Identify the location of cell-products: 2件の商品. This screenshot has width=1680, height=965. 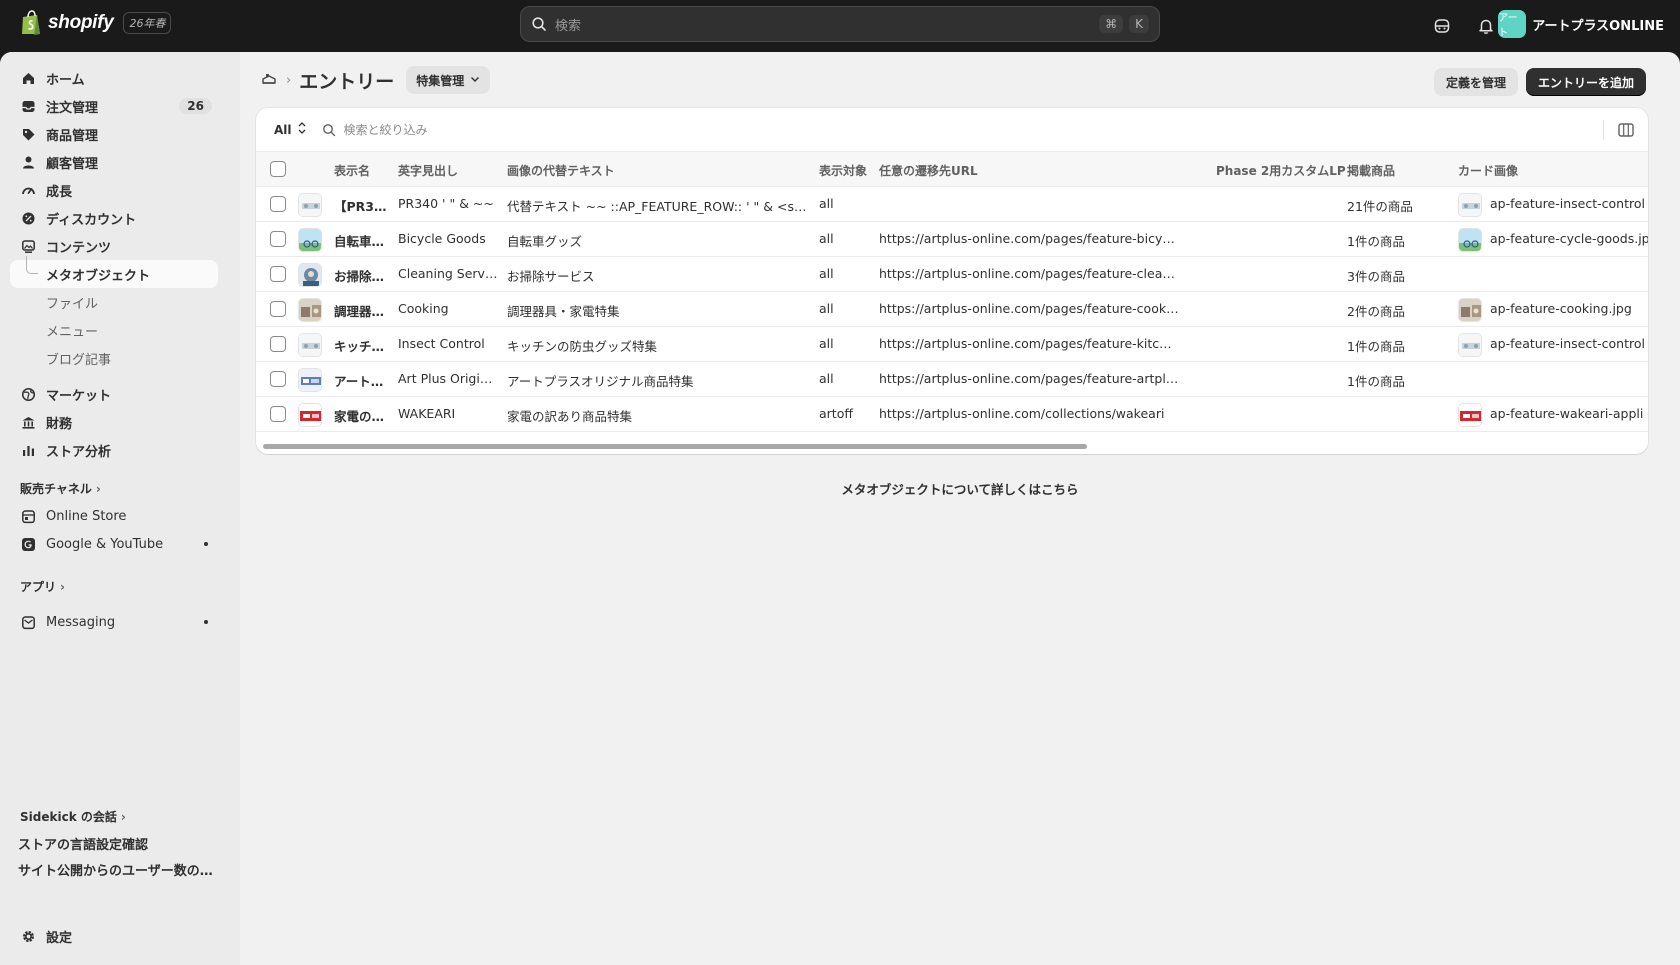
(1397, 310).